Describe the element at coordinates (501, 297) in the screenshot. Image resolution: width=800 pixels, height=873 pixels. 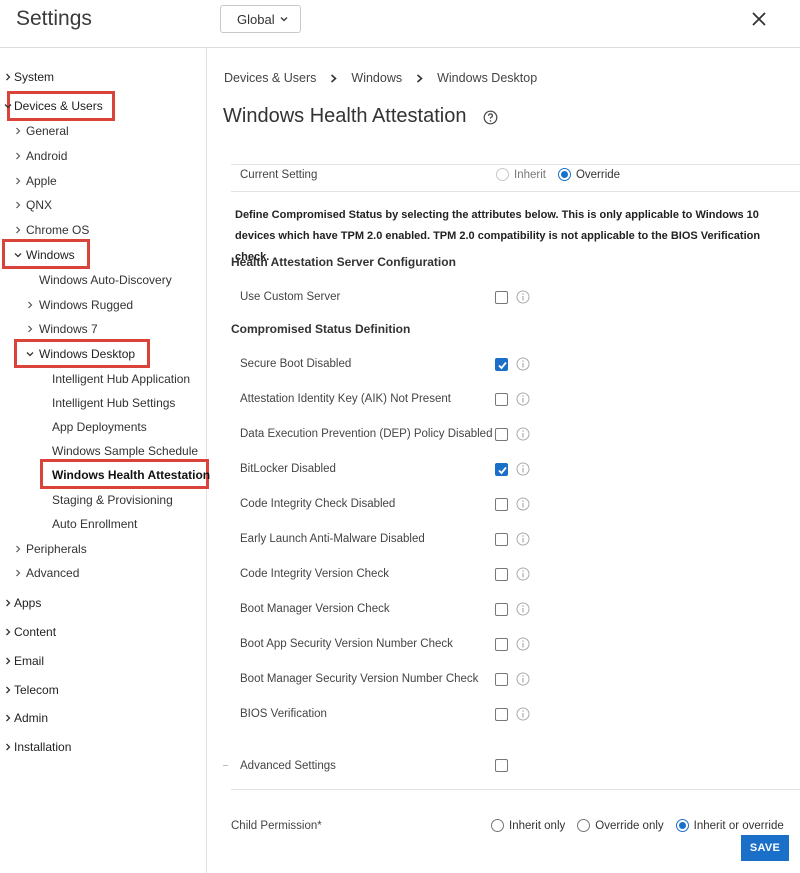
I see `custom-server-checkbox` at that location.